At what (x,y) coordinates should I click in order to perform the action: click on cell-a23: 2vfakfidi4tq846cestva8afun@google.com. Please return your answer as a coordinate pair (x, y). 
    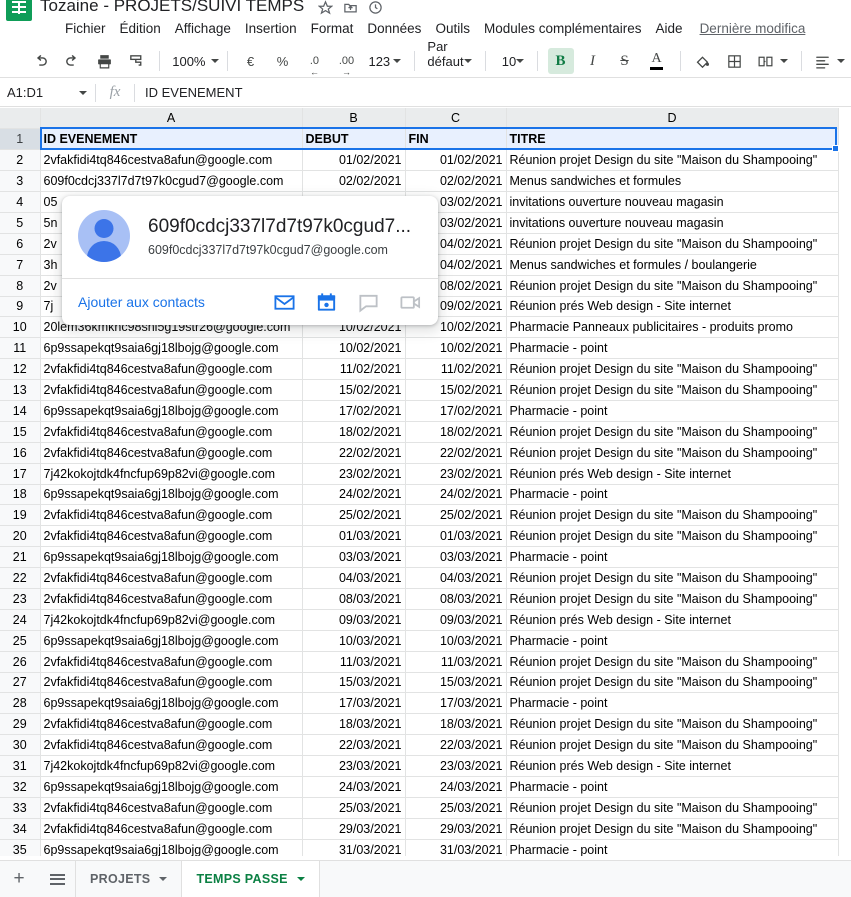
    Looking at the image, I should click on (171, 599).